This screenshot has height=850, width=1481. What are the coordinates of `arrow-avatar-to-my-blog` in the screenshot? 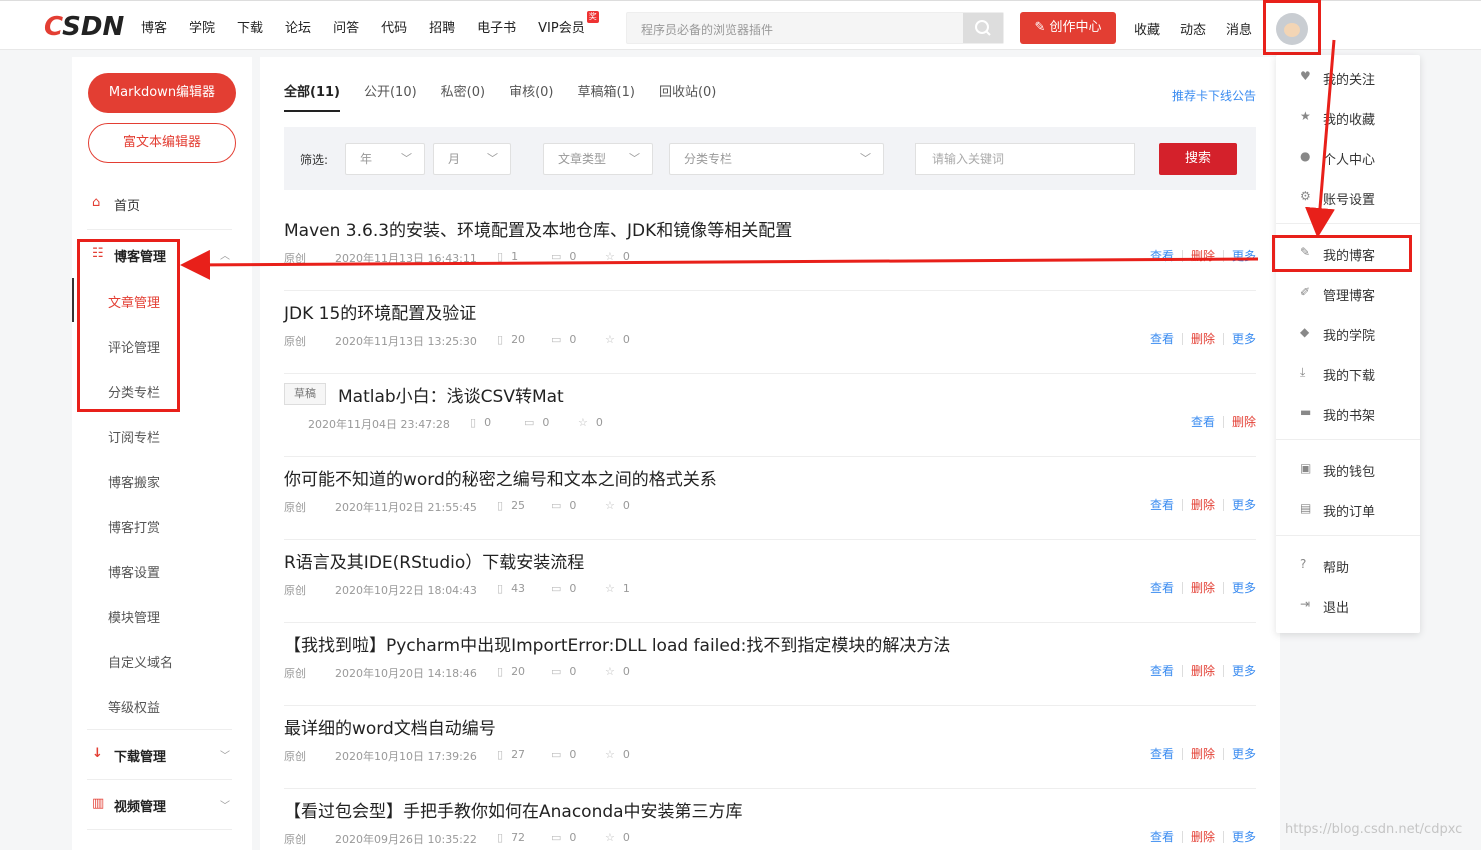 It's located at (1320, 138).